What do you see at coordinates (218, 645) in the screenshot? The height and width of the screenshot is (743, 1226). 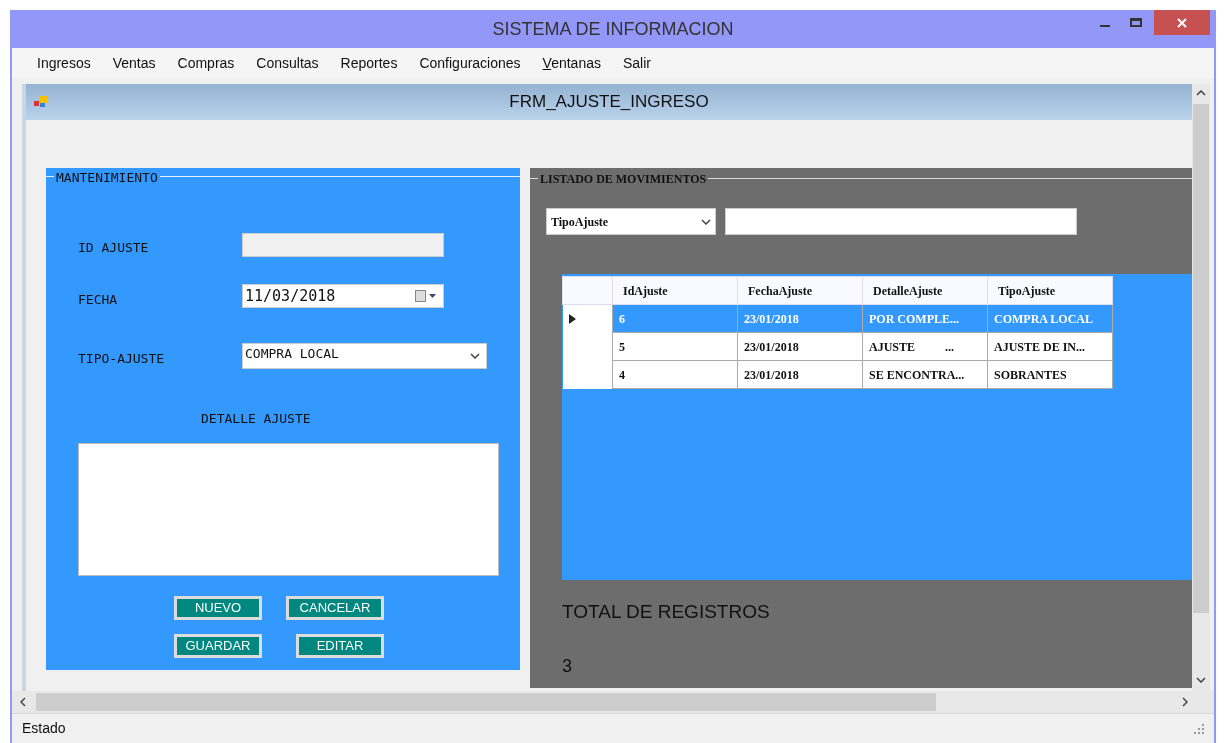 I see `action-button: GUARDAR` at bounding box center [218, 645].